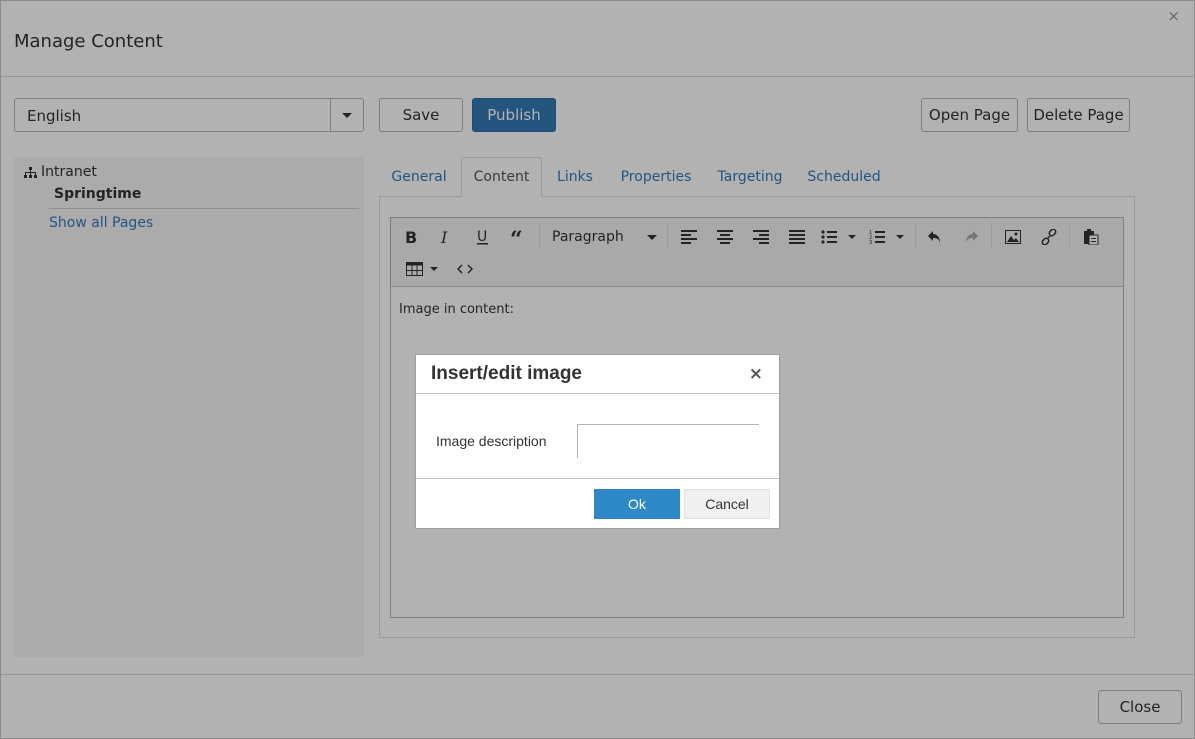 Image resolution: width=1195 pixels, height=739 pixels. What do you see at coordinates (597, 374) in the screenshot?
I see `dialog-header: Insert/edit image ×` at bounding box center [597, 374].